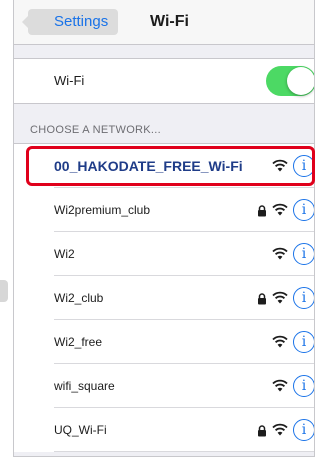 The width and height of the screenshot is (326, 458). I want to click on network-row: Wi2_free i, so click(164, 342).